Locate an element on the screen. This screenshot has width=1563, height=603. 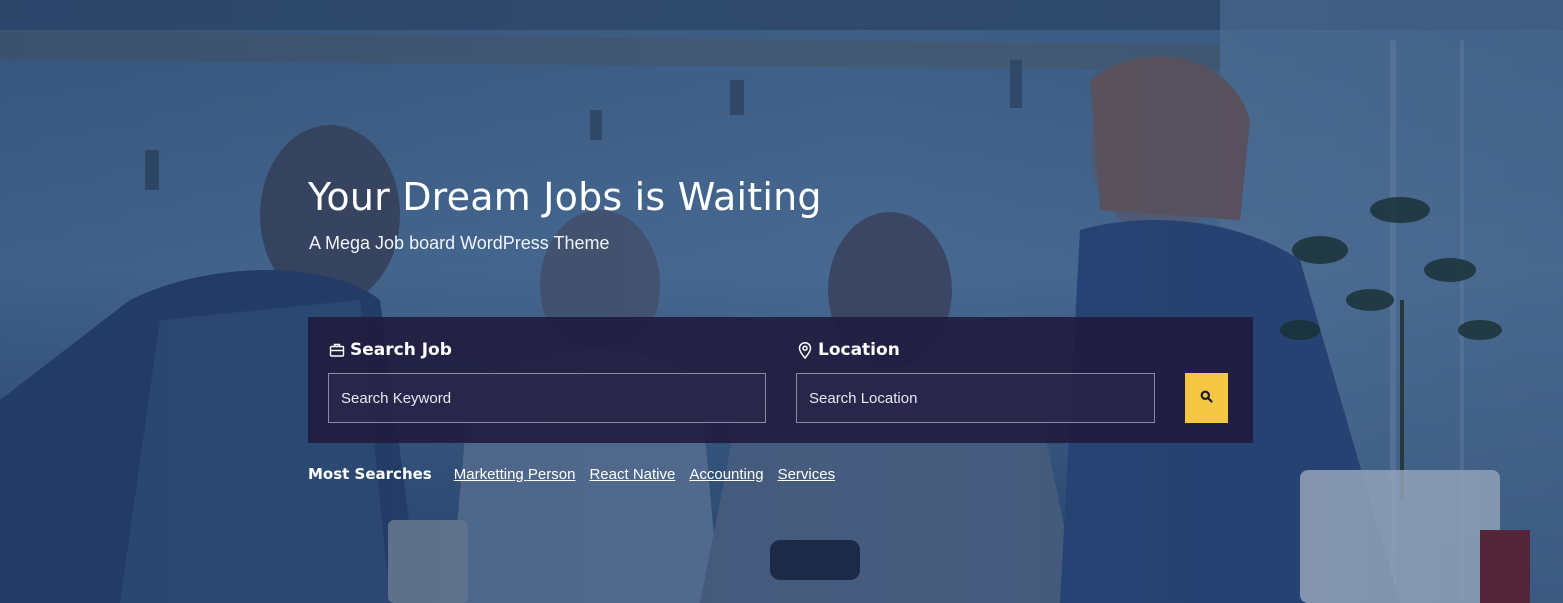
most-searches-label: Most Searches is located at coordinates (370, 474).